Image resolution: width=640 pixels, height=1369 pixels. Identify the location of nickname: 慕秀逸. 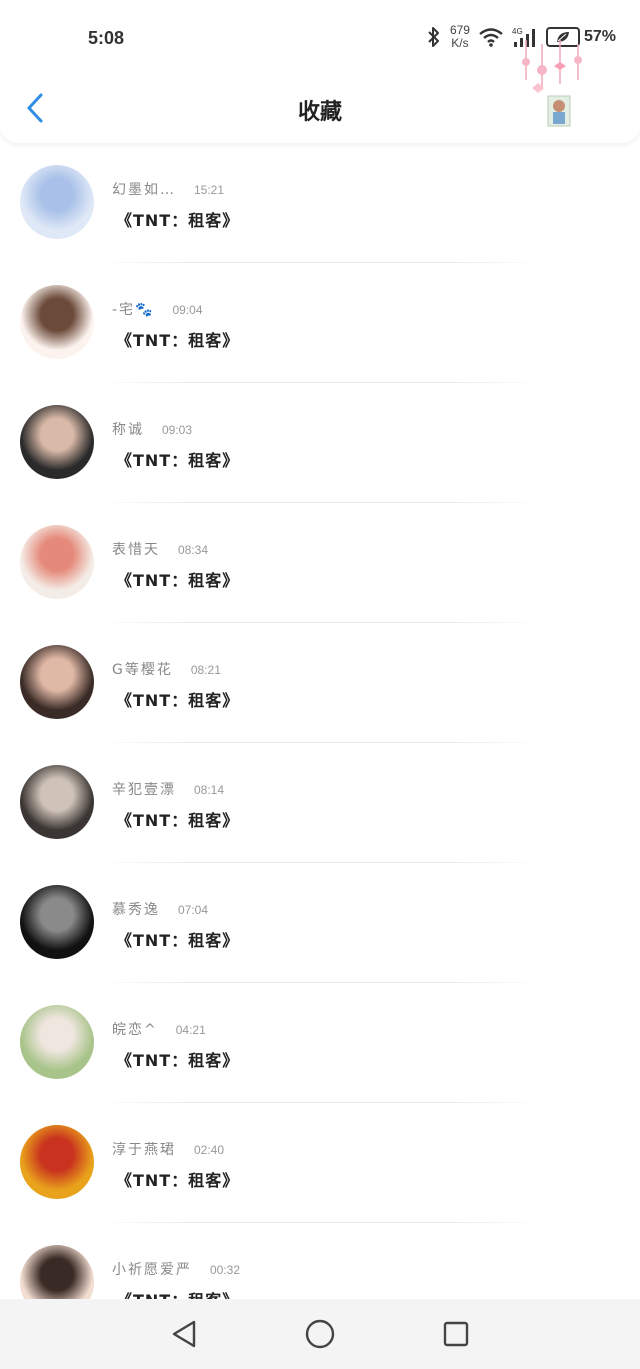
(136, 910).